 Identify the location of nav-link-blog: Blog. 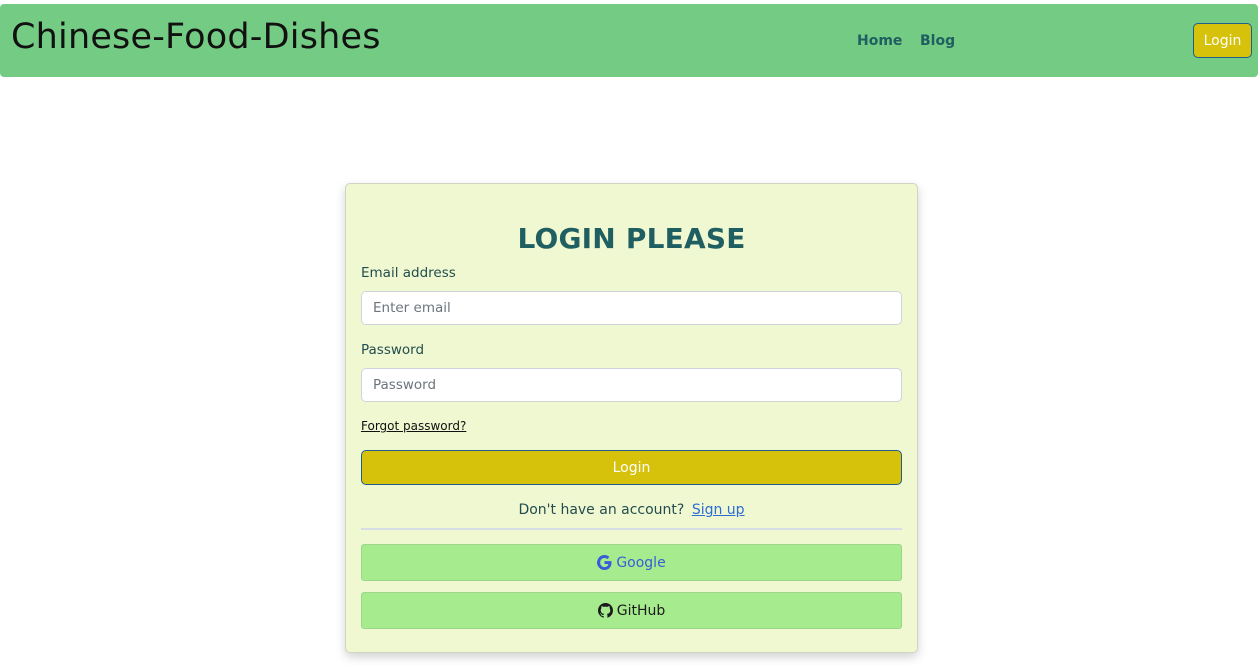
(937, 41).